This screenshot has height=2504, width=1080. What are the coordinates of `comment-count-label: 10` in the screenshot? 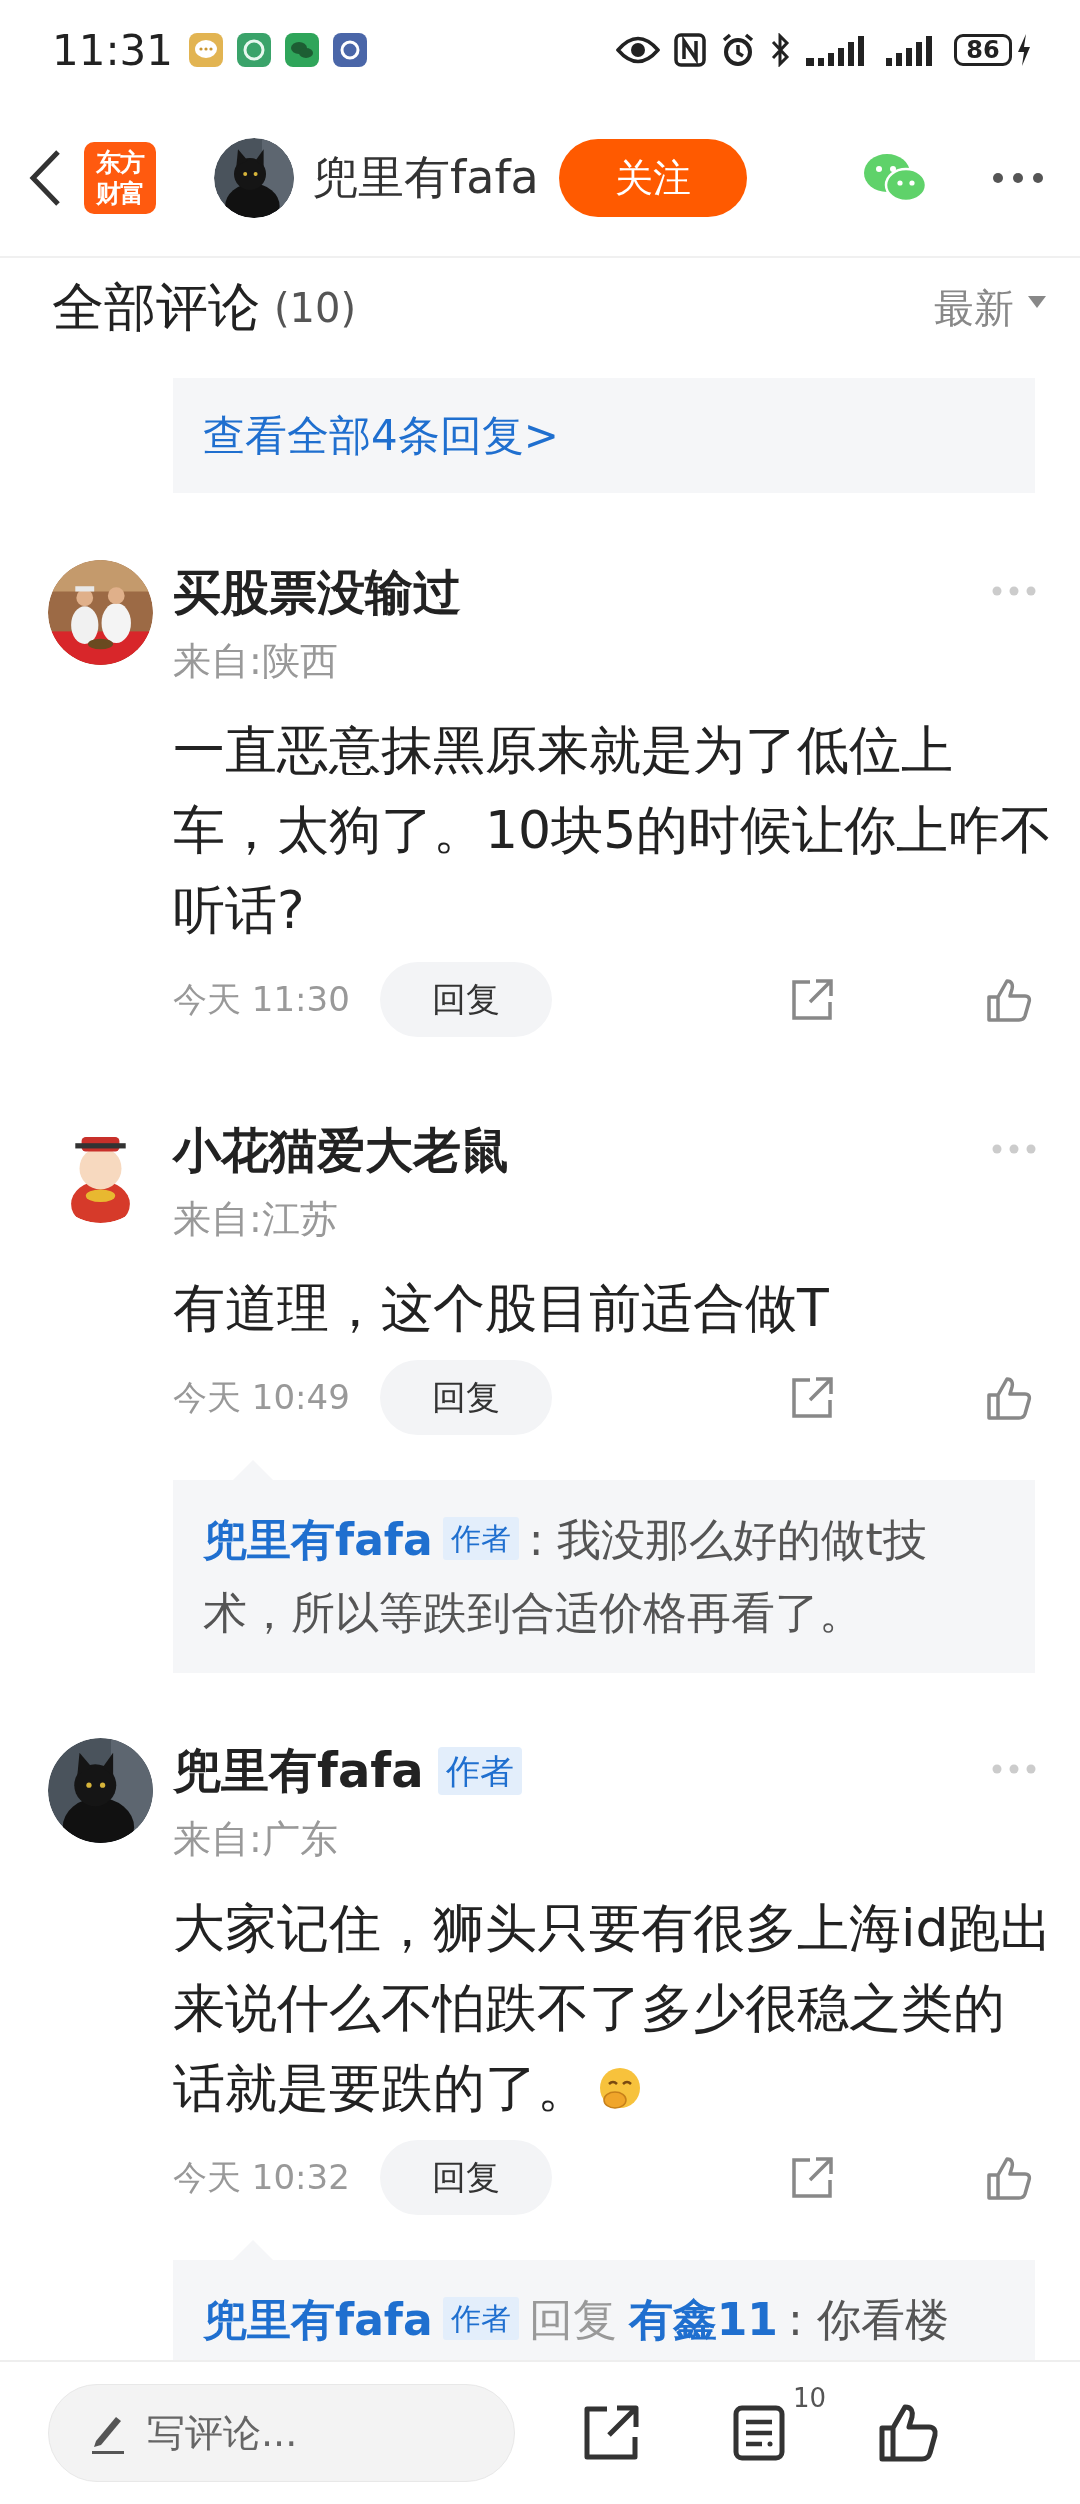 It's located at (810, 2398).